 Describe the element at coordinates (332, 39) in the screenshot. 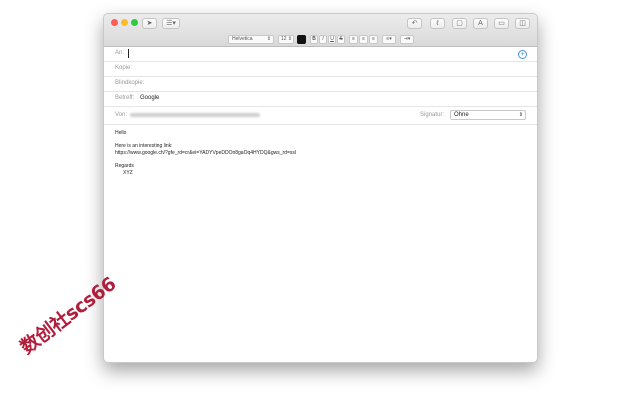

I see `underline-button: U` at that location.